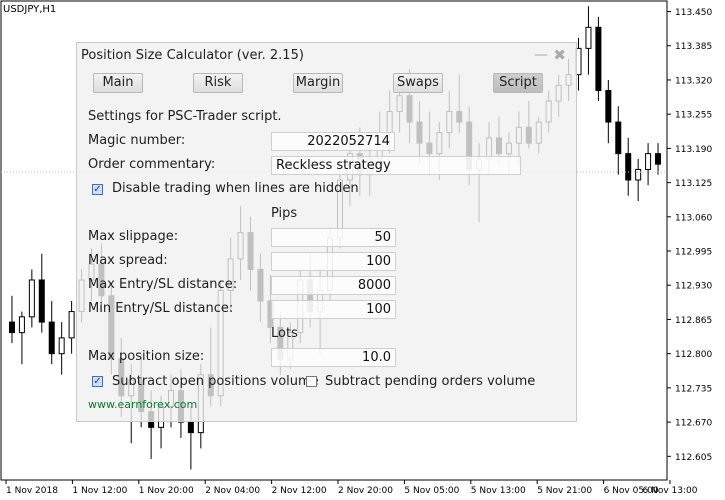 Image resolution: width=725 pixels, height=500 pixels. Describe the element at coordinates (284, 333) in the screenshot. I see `lots-header: Lots` at that location.